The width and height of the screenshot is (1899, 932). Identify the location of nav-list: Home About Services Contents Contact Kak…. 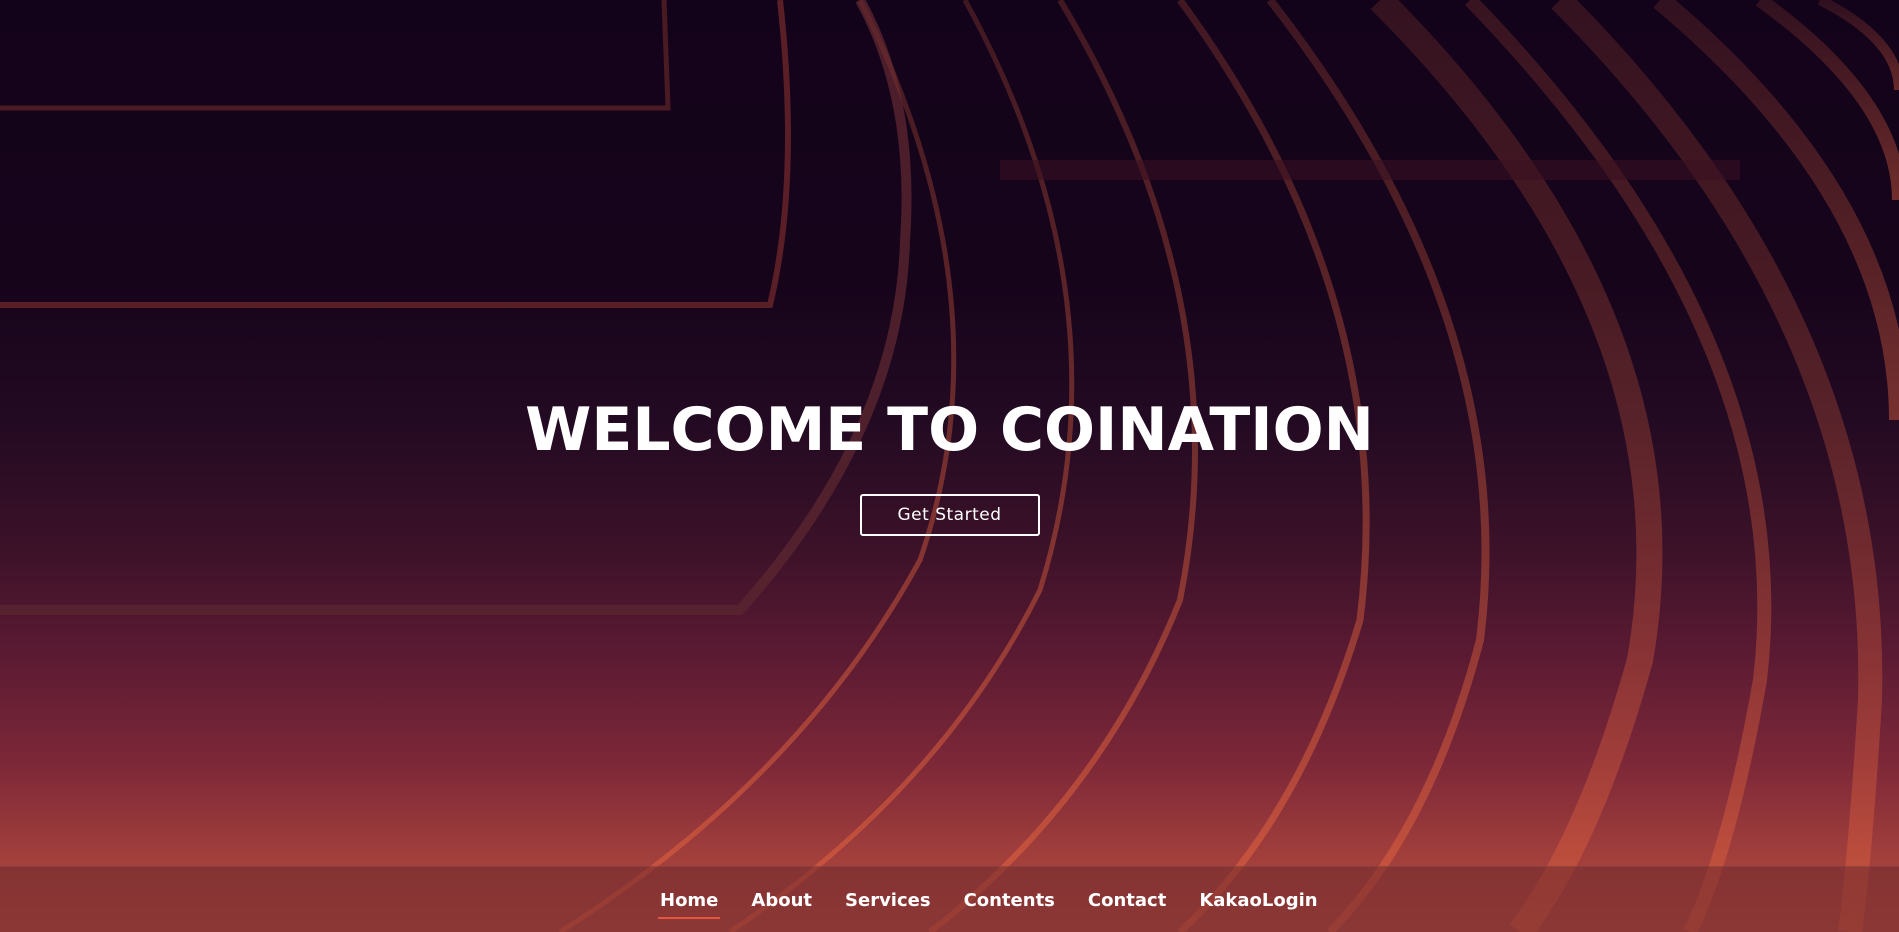
(1004, 904).